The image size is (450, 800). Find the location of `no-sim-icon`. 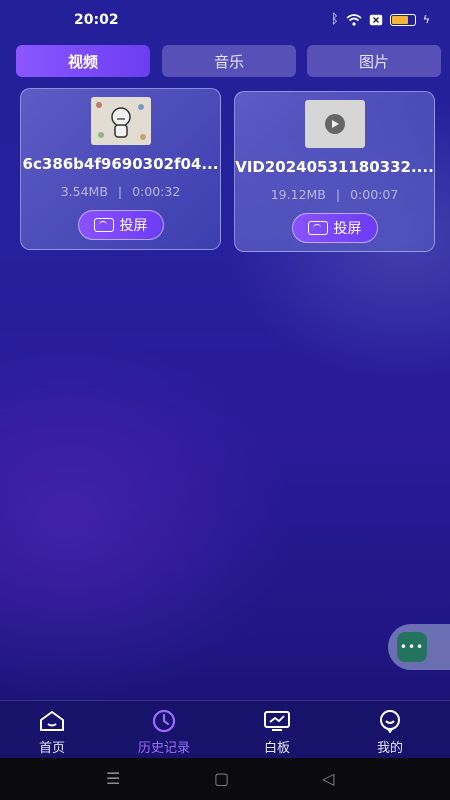

no-sim-icon is located at coordinates (376, 20).